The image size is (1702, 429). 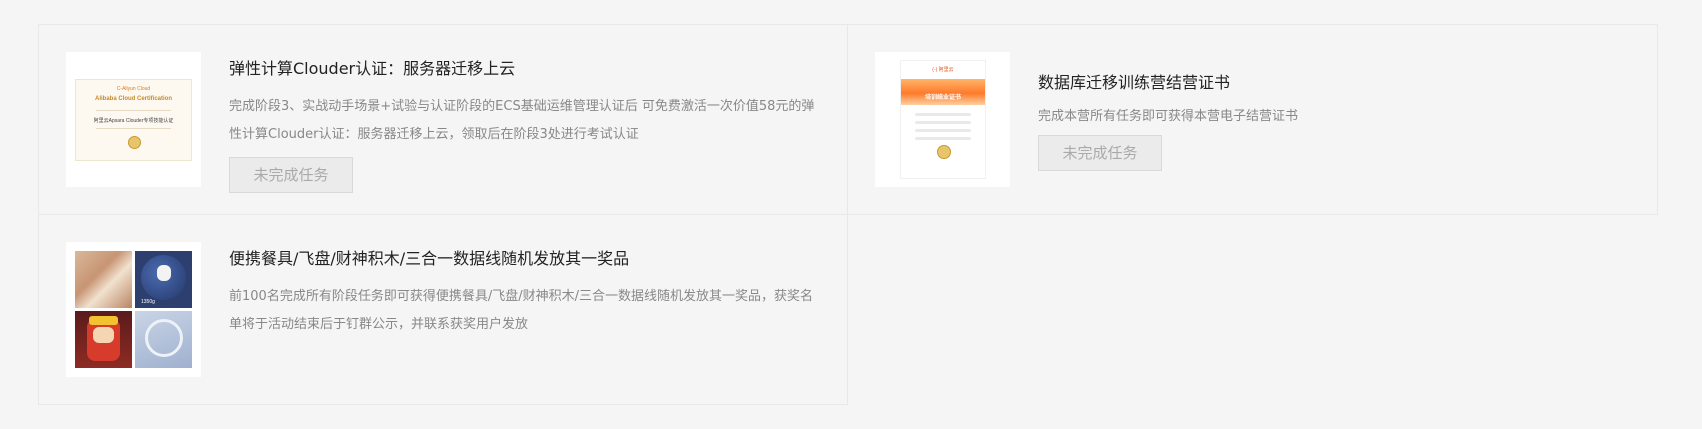 I want to click on certificate-brand: C-Aliyun Cloud, so click(x=133, y=89).